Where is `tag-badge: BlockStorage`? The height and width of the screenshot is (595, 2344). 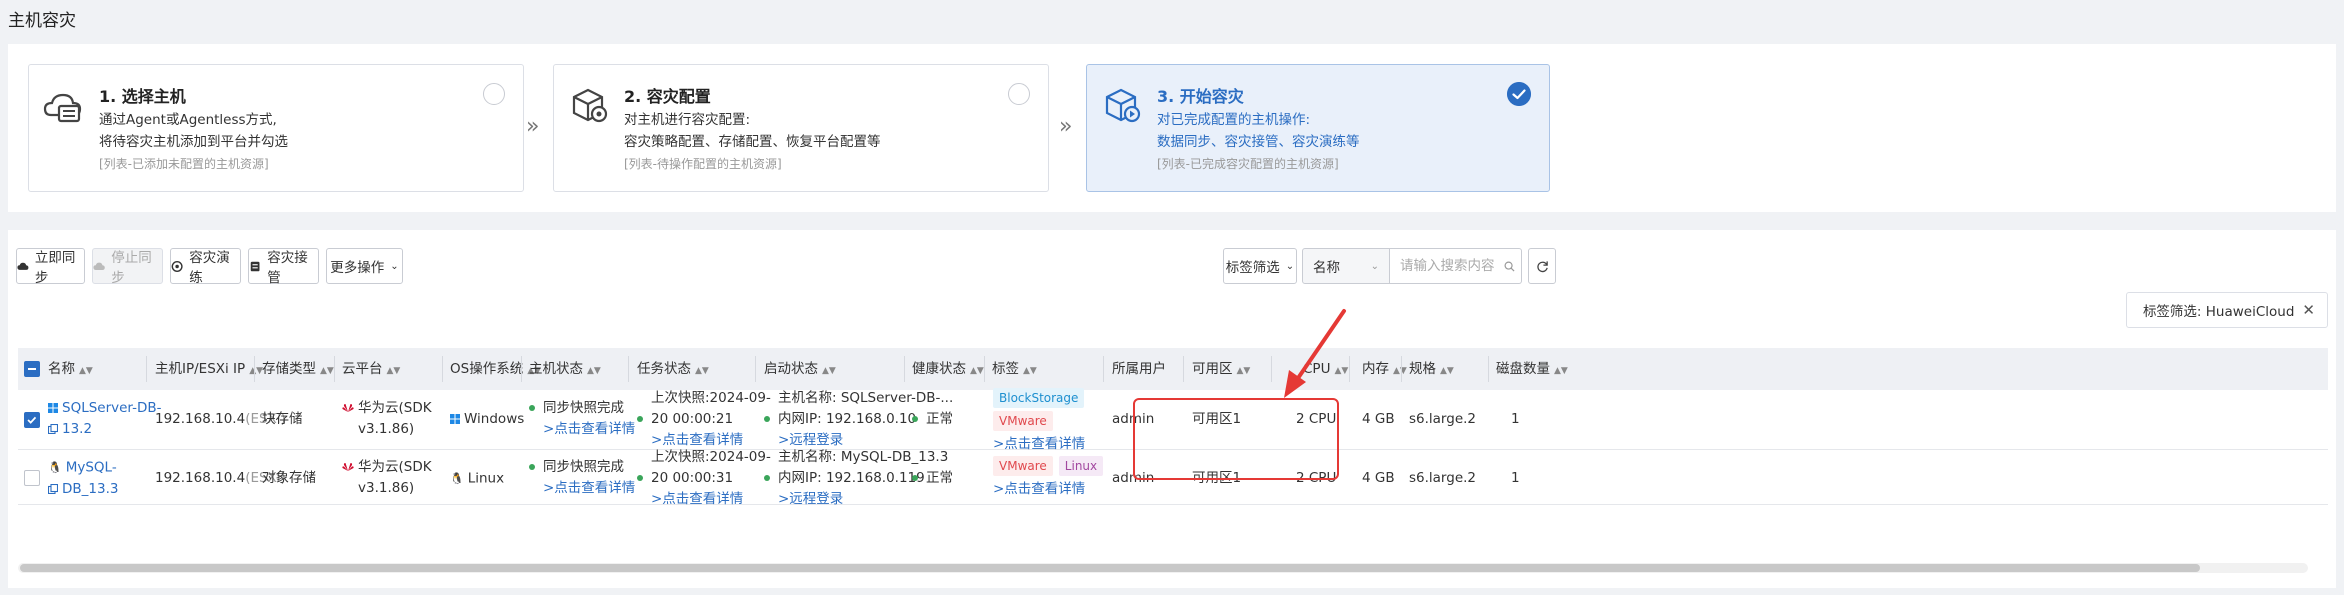 tag-badge: BlockStorage is located at coordinates (1039, 398).